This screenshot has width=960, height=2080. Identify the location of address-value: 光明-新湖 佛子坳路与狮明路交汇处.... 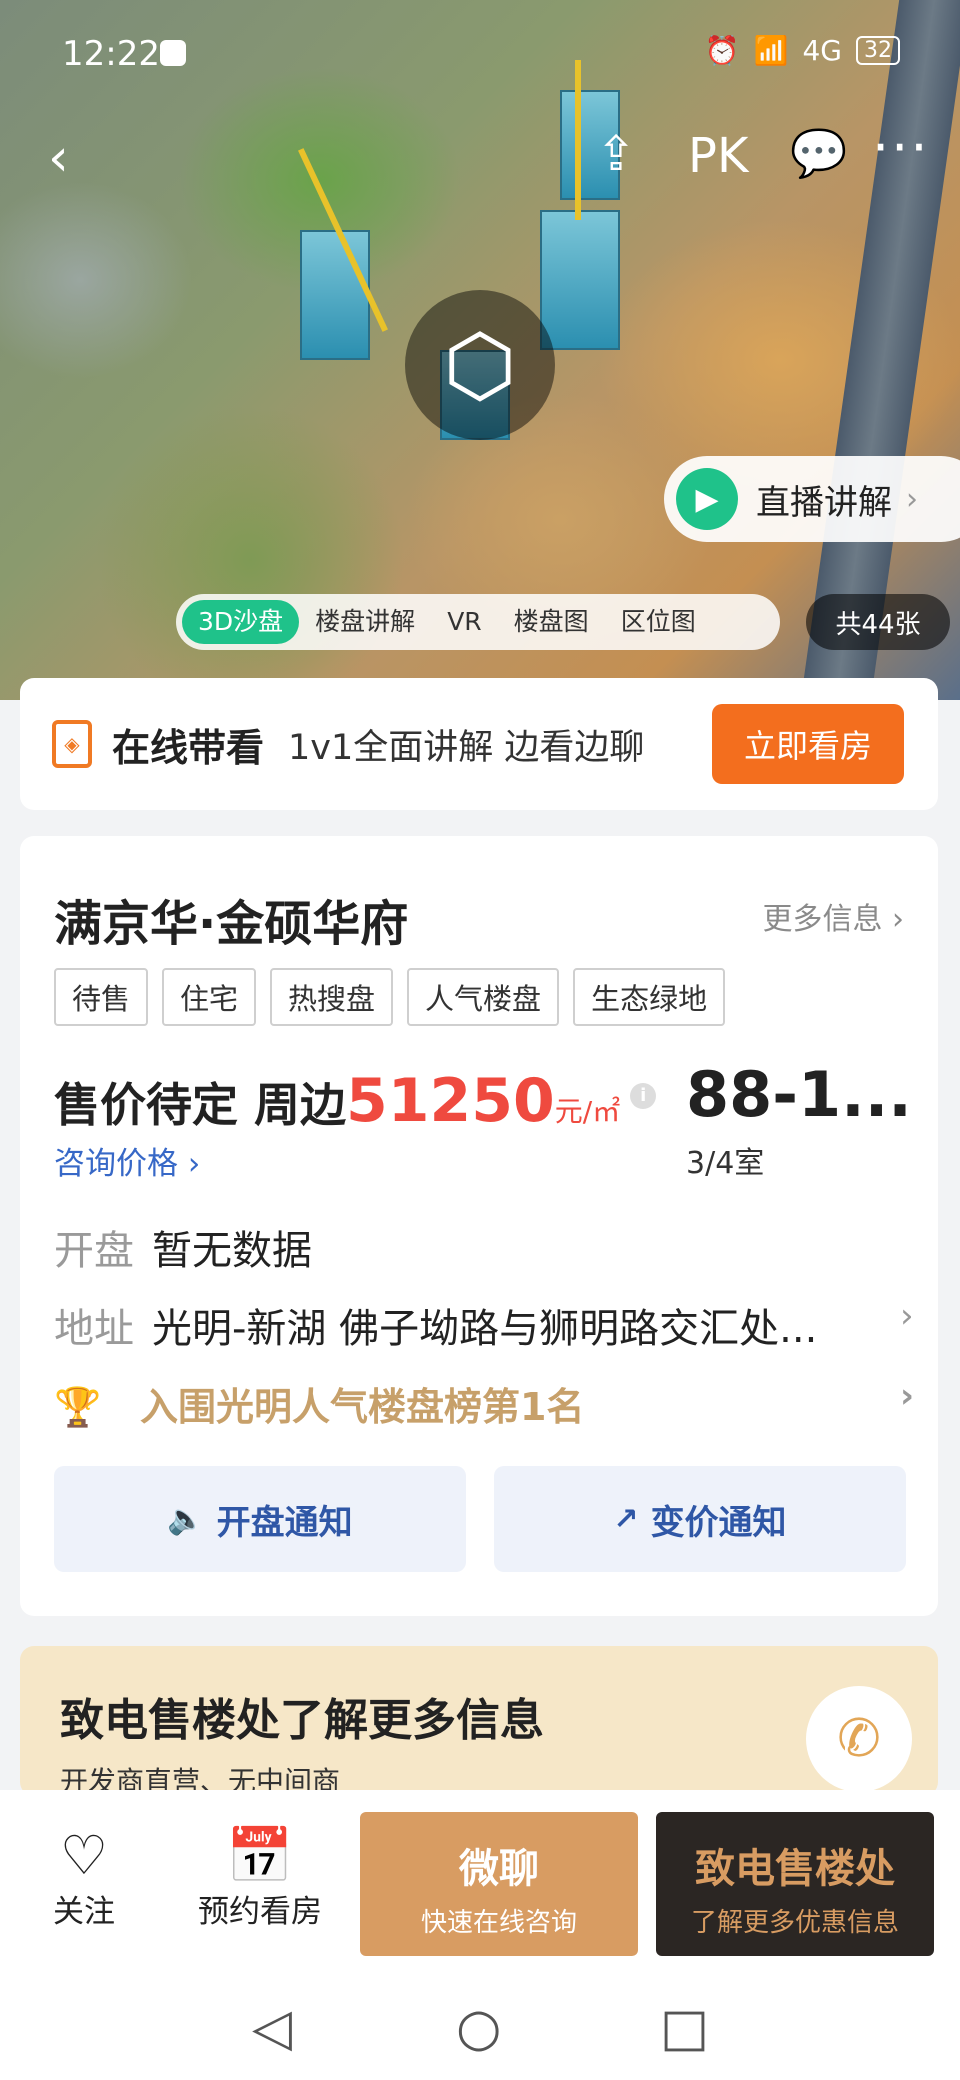
(485, 1329).